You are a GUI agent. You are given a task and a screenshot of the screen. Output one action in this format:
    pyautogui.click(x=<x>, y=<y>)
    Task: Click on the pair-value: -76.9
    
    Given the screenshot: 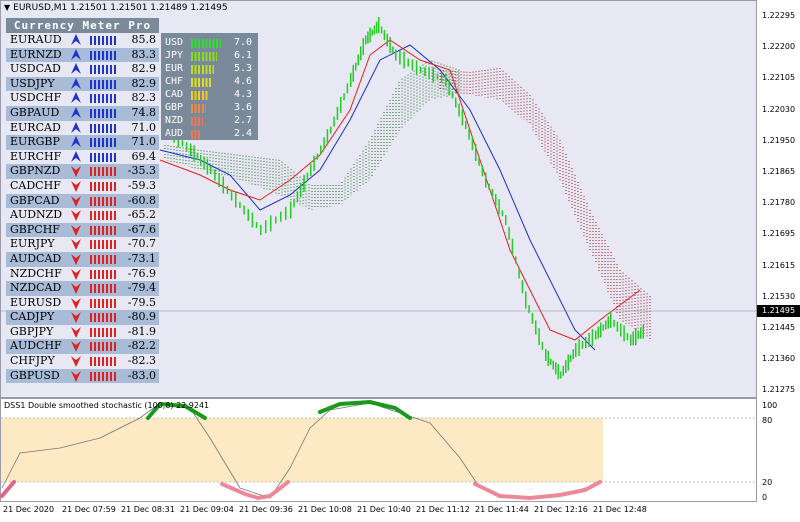 What is the action you would take?
    pyautogui.click(x=141, y=273)
    